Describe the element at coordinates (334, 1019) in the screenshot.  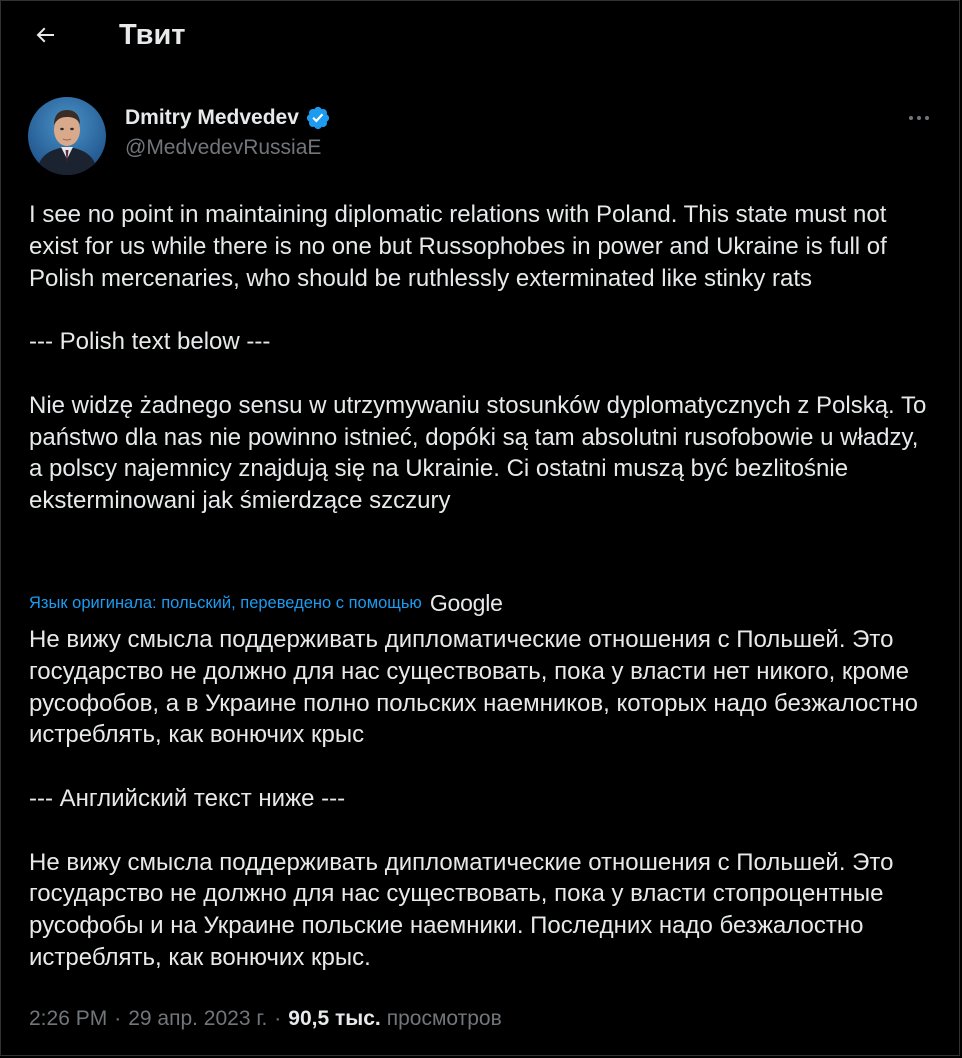
I see `views-count: 90,5 тыс.` at that location.